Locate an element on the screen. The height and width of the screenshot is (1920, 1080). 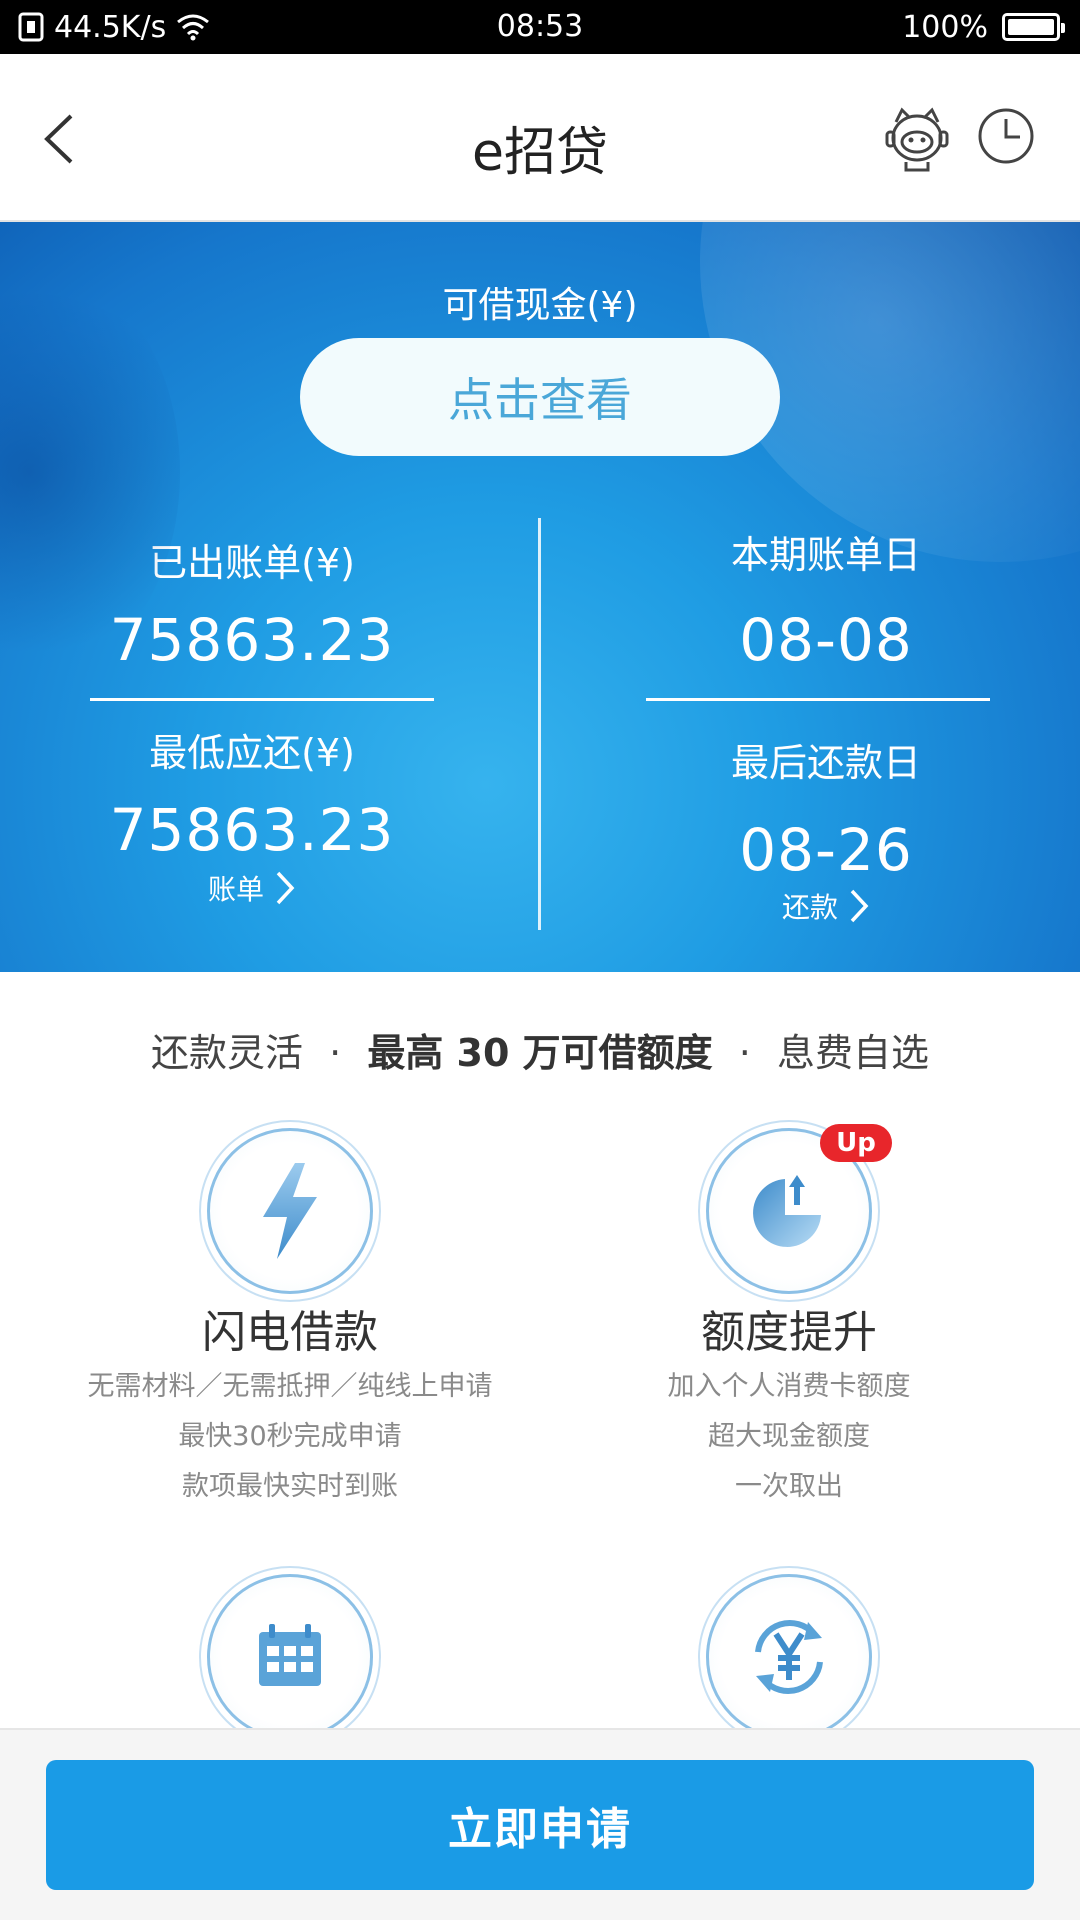
tagline: 还款灵活 · 最高 30 万可借额度 · 息费自选 is located at coordinates (540, 1049).